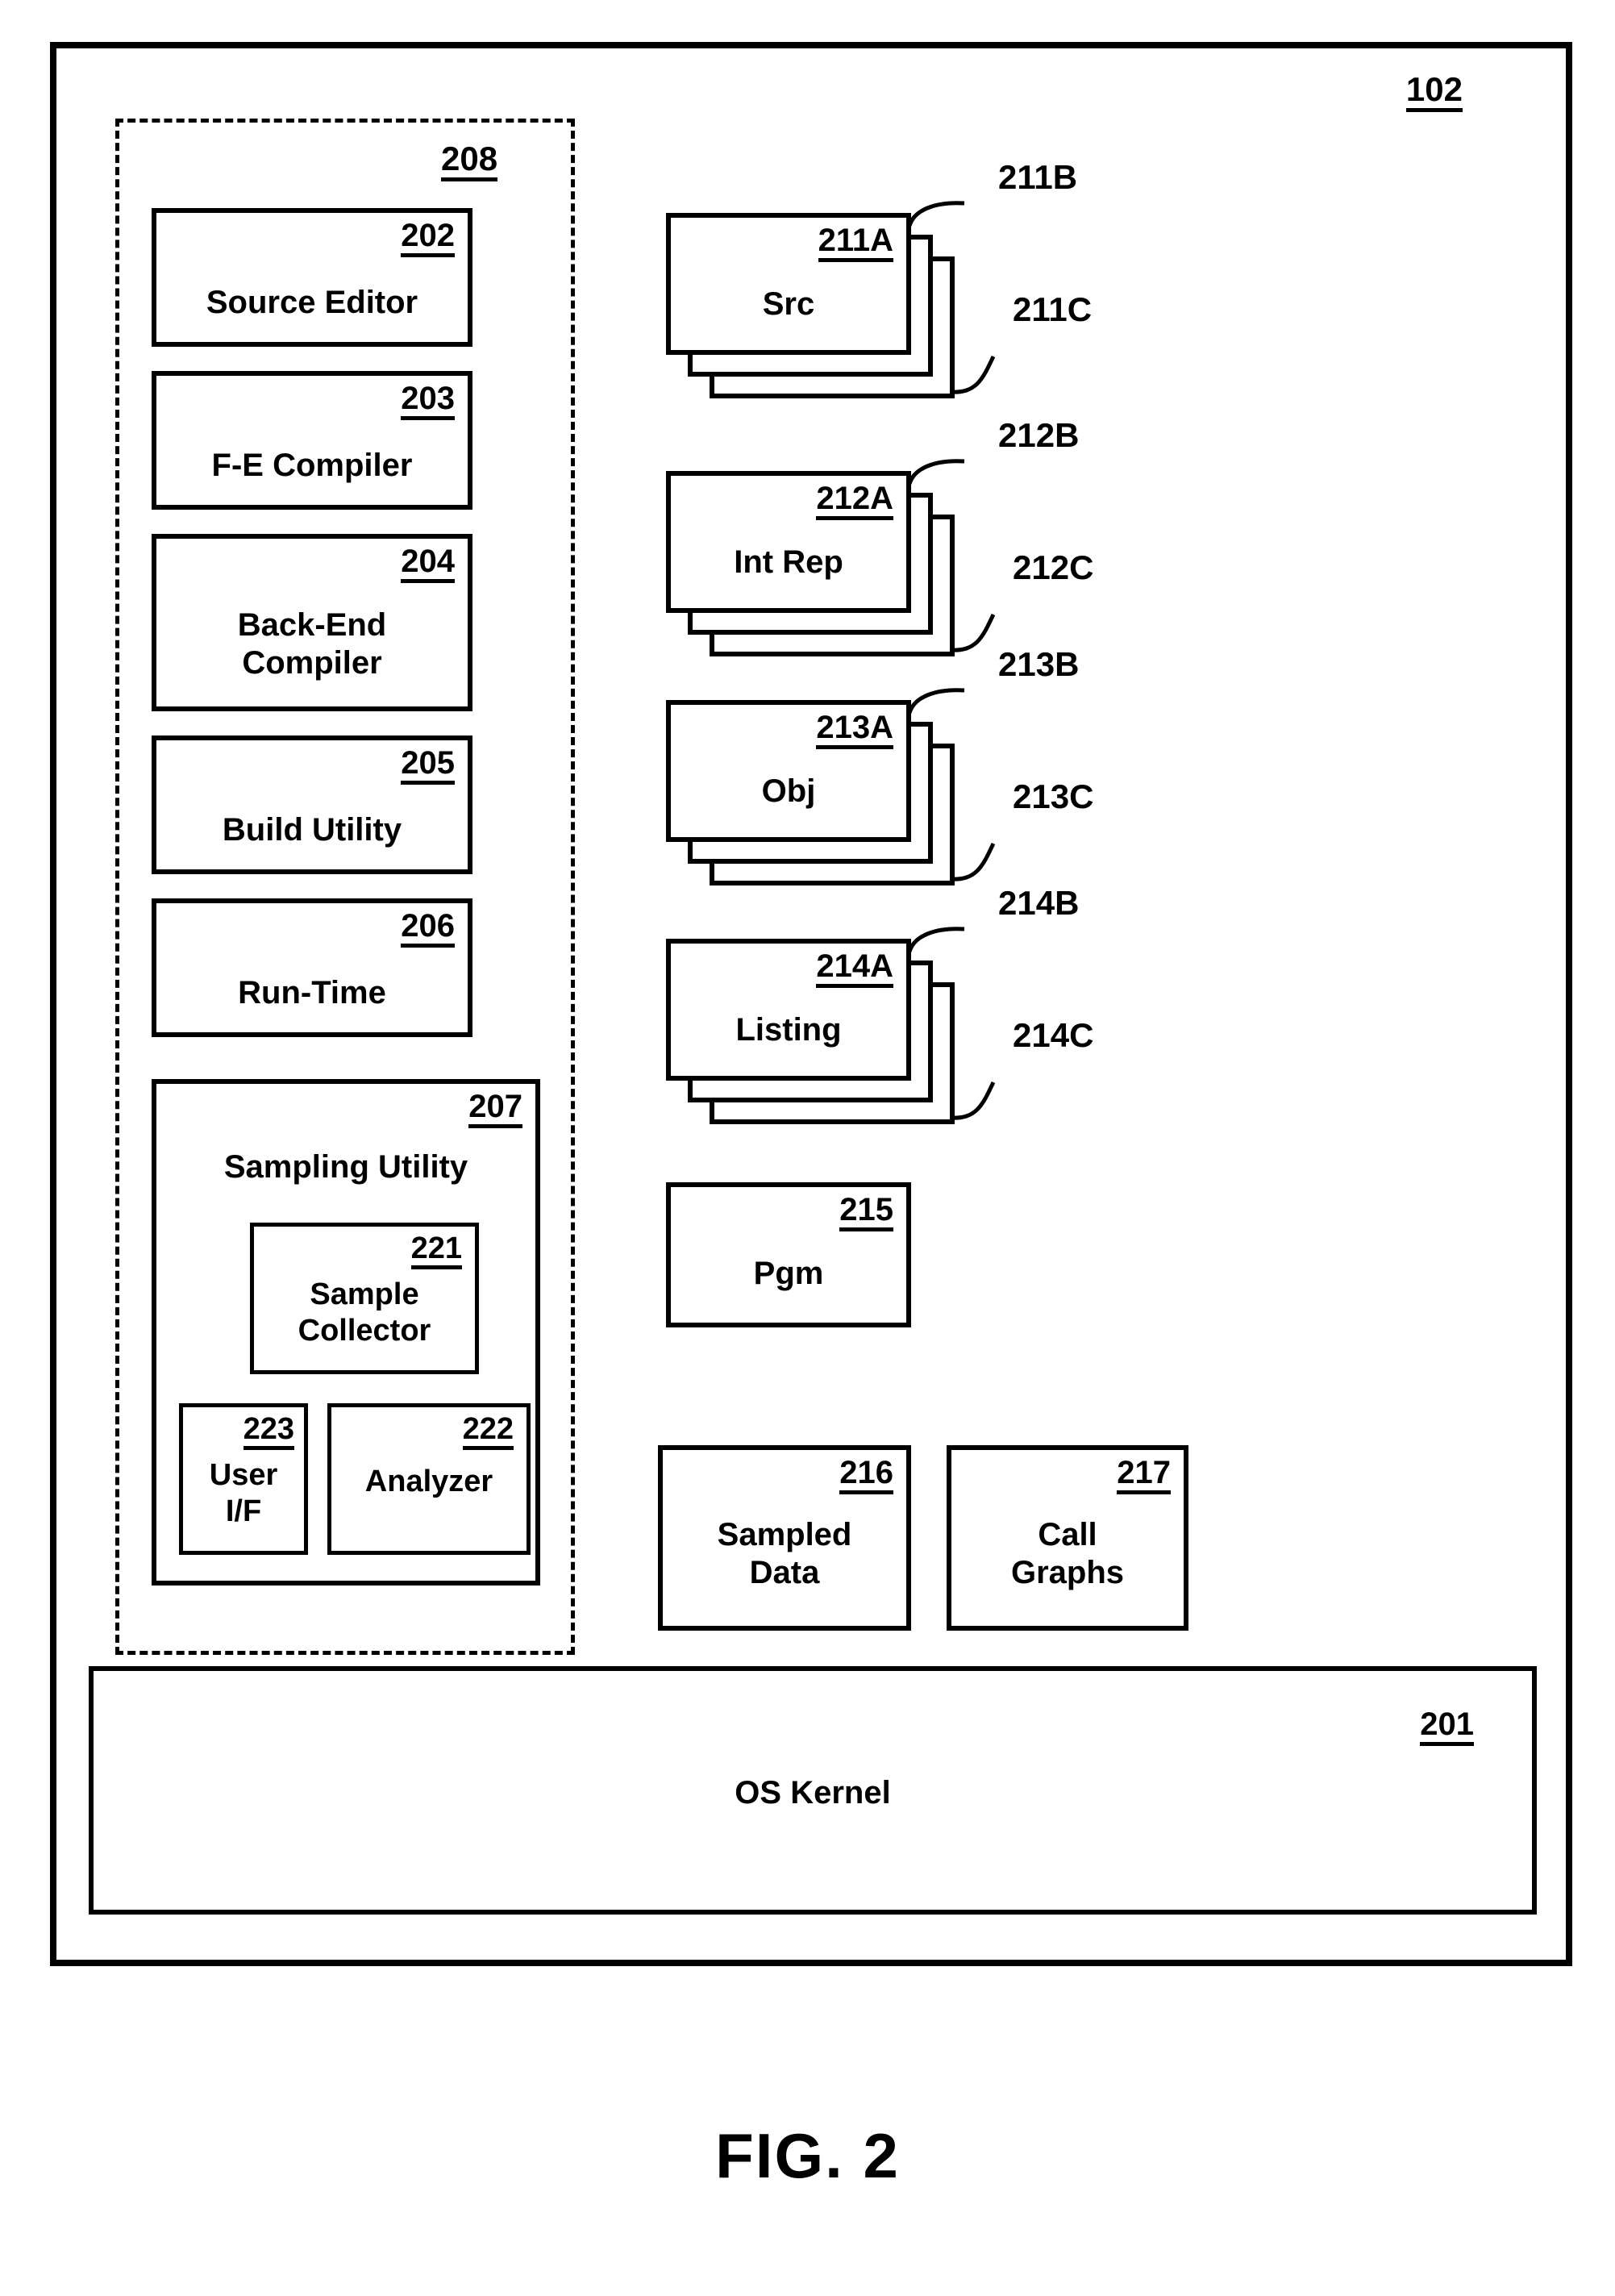 The width and height of the screenshot is (1615, 2296). Describe the element at coordinates (788, 1254) in the screenshot. I see `box-pgm: 215 Pgm` at that location.